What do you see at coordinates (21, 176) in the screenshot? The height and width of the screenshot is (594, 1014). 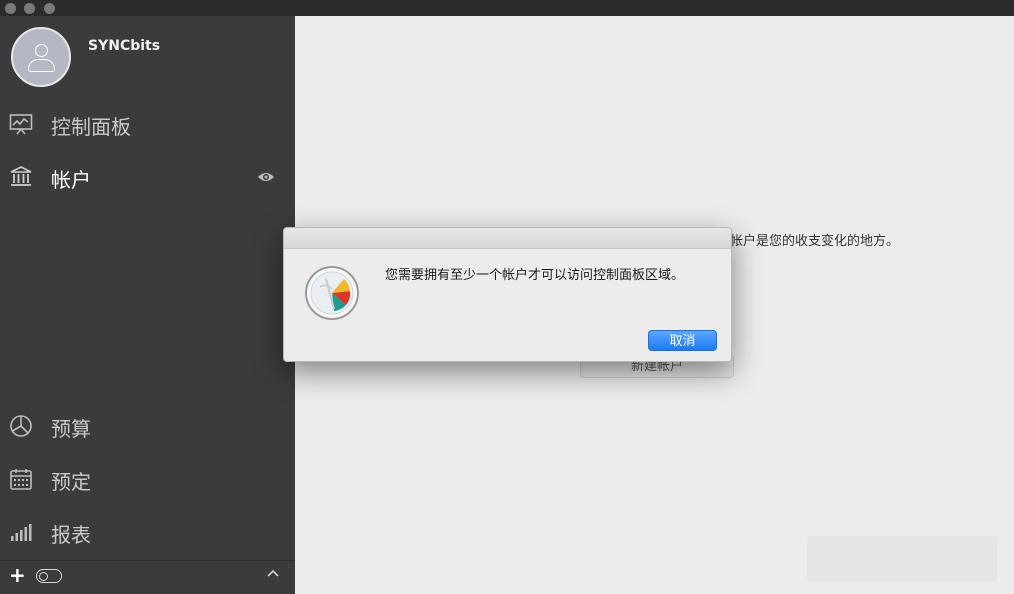 I see `bank-icon` at bounding box center [21, 176].